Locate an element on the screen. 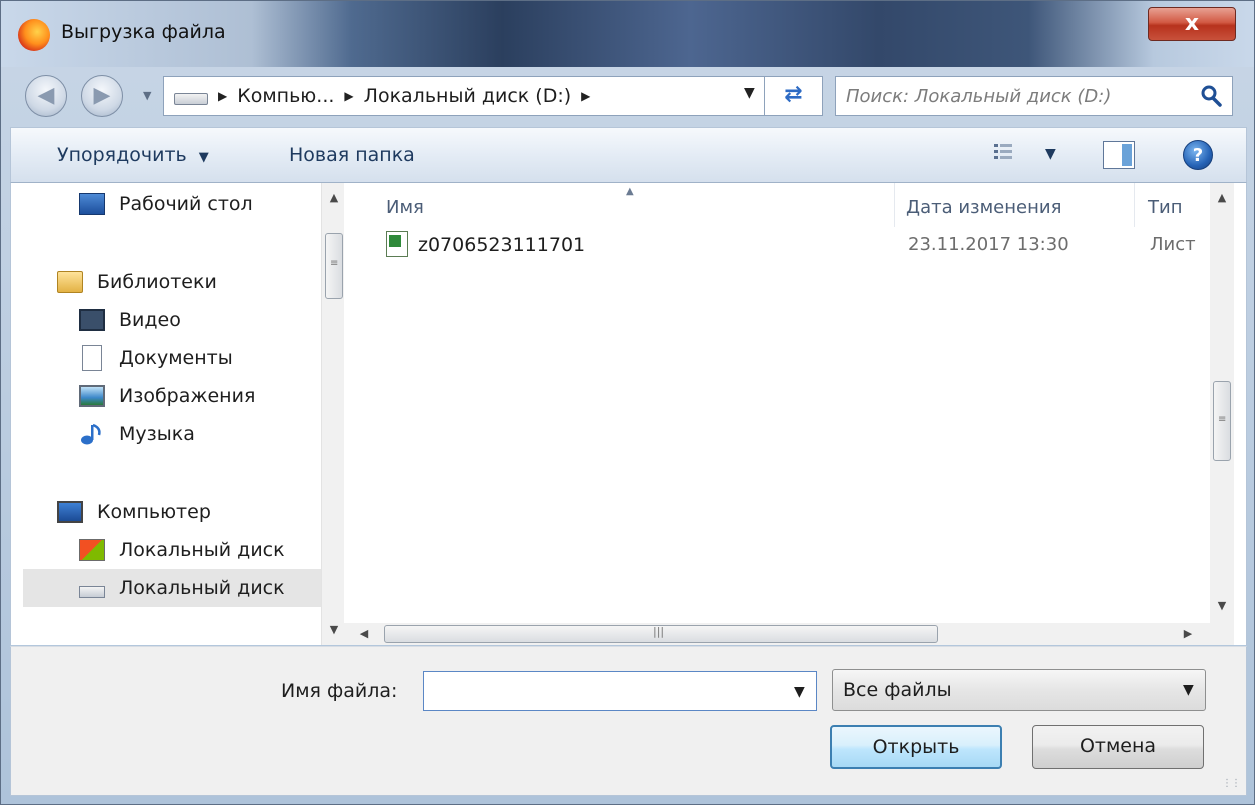 The height and width of the screenshot is (805, 1255). filename-field is located at coordinates (600, 691).